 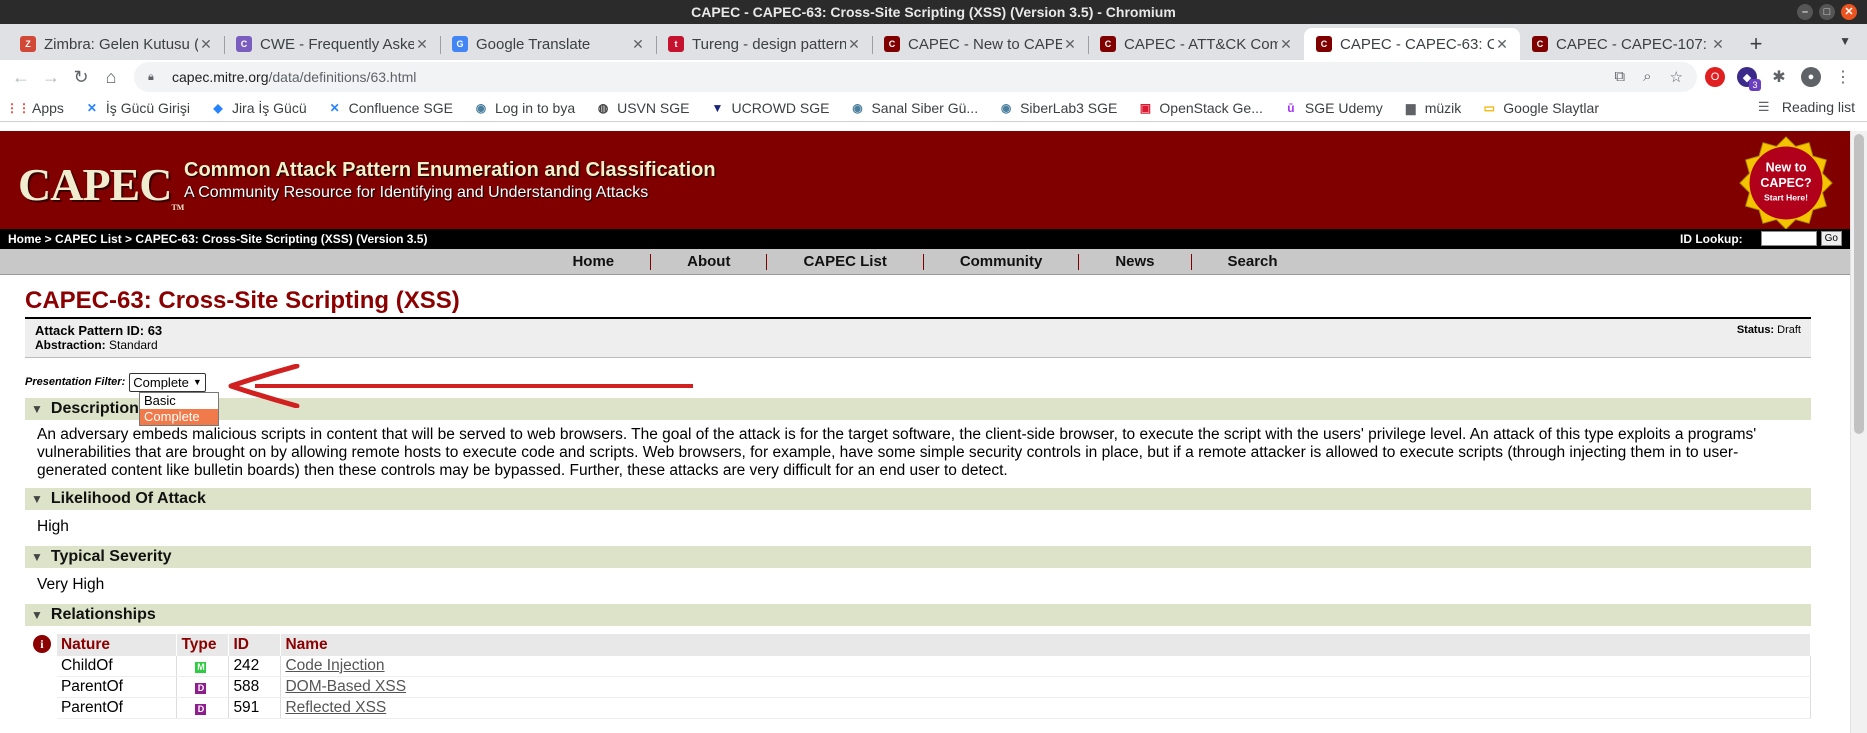 I want to click on lock-icon: 🔒︎, so click(x=154, y=77).